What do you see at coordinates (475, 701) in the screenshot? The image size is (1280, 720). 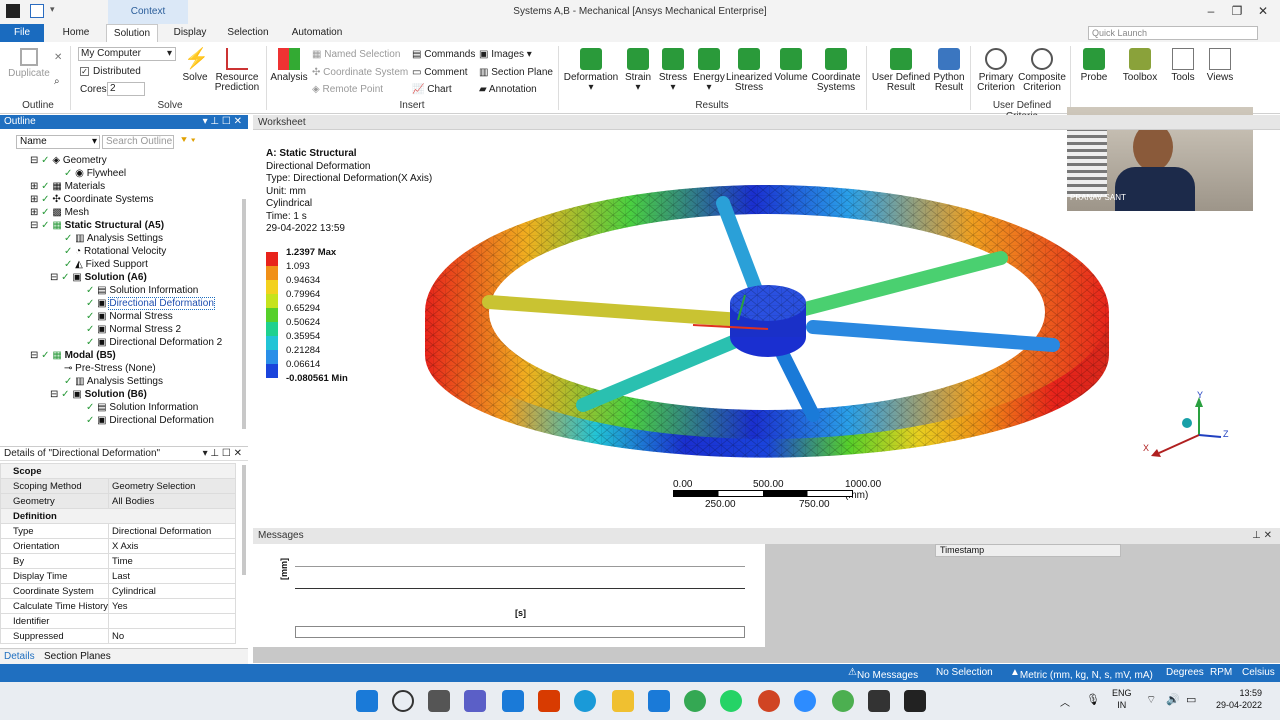 I see `teams-icon` at bounding box center [475, 701].